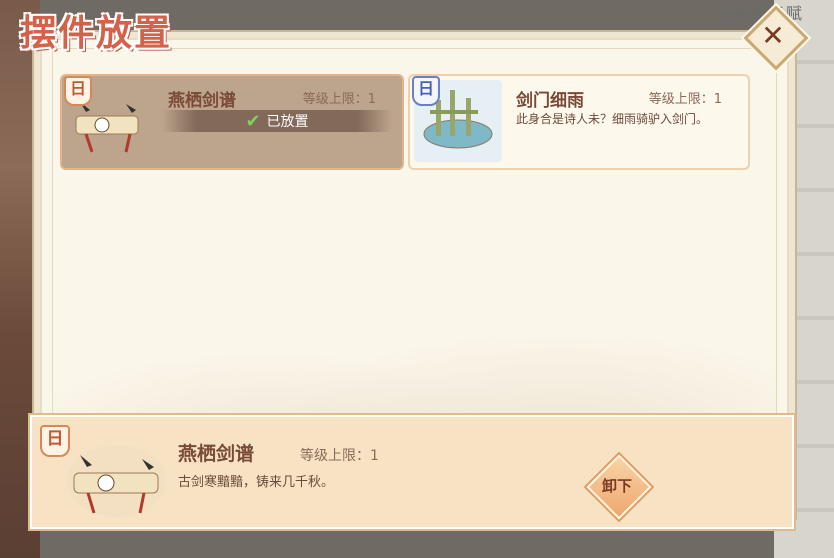 This screenshot has height=558, width=834. What do you see at coordinates (253, 121) in the screenshot?
I see `checkmark-icon: ✔` at bounding box center [253, 121].